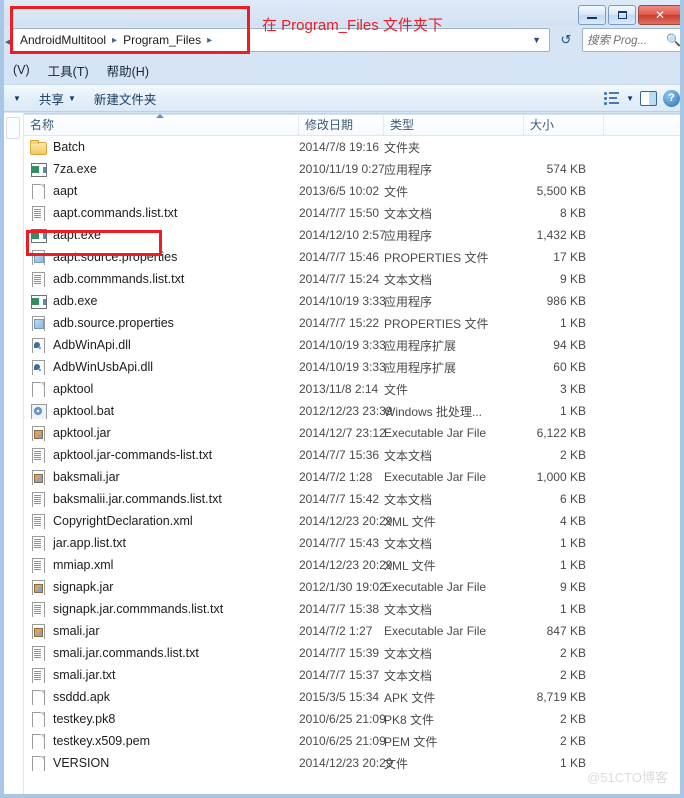 The image size is (684, 798). What do you see at coordinates (671, 98) in the screenshot?
I see `help-icon: ?` at bounding box center [671, 98].